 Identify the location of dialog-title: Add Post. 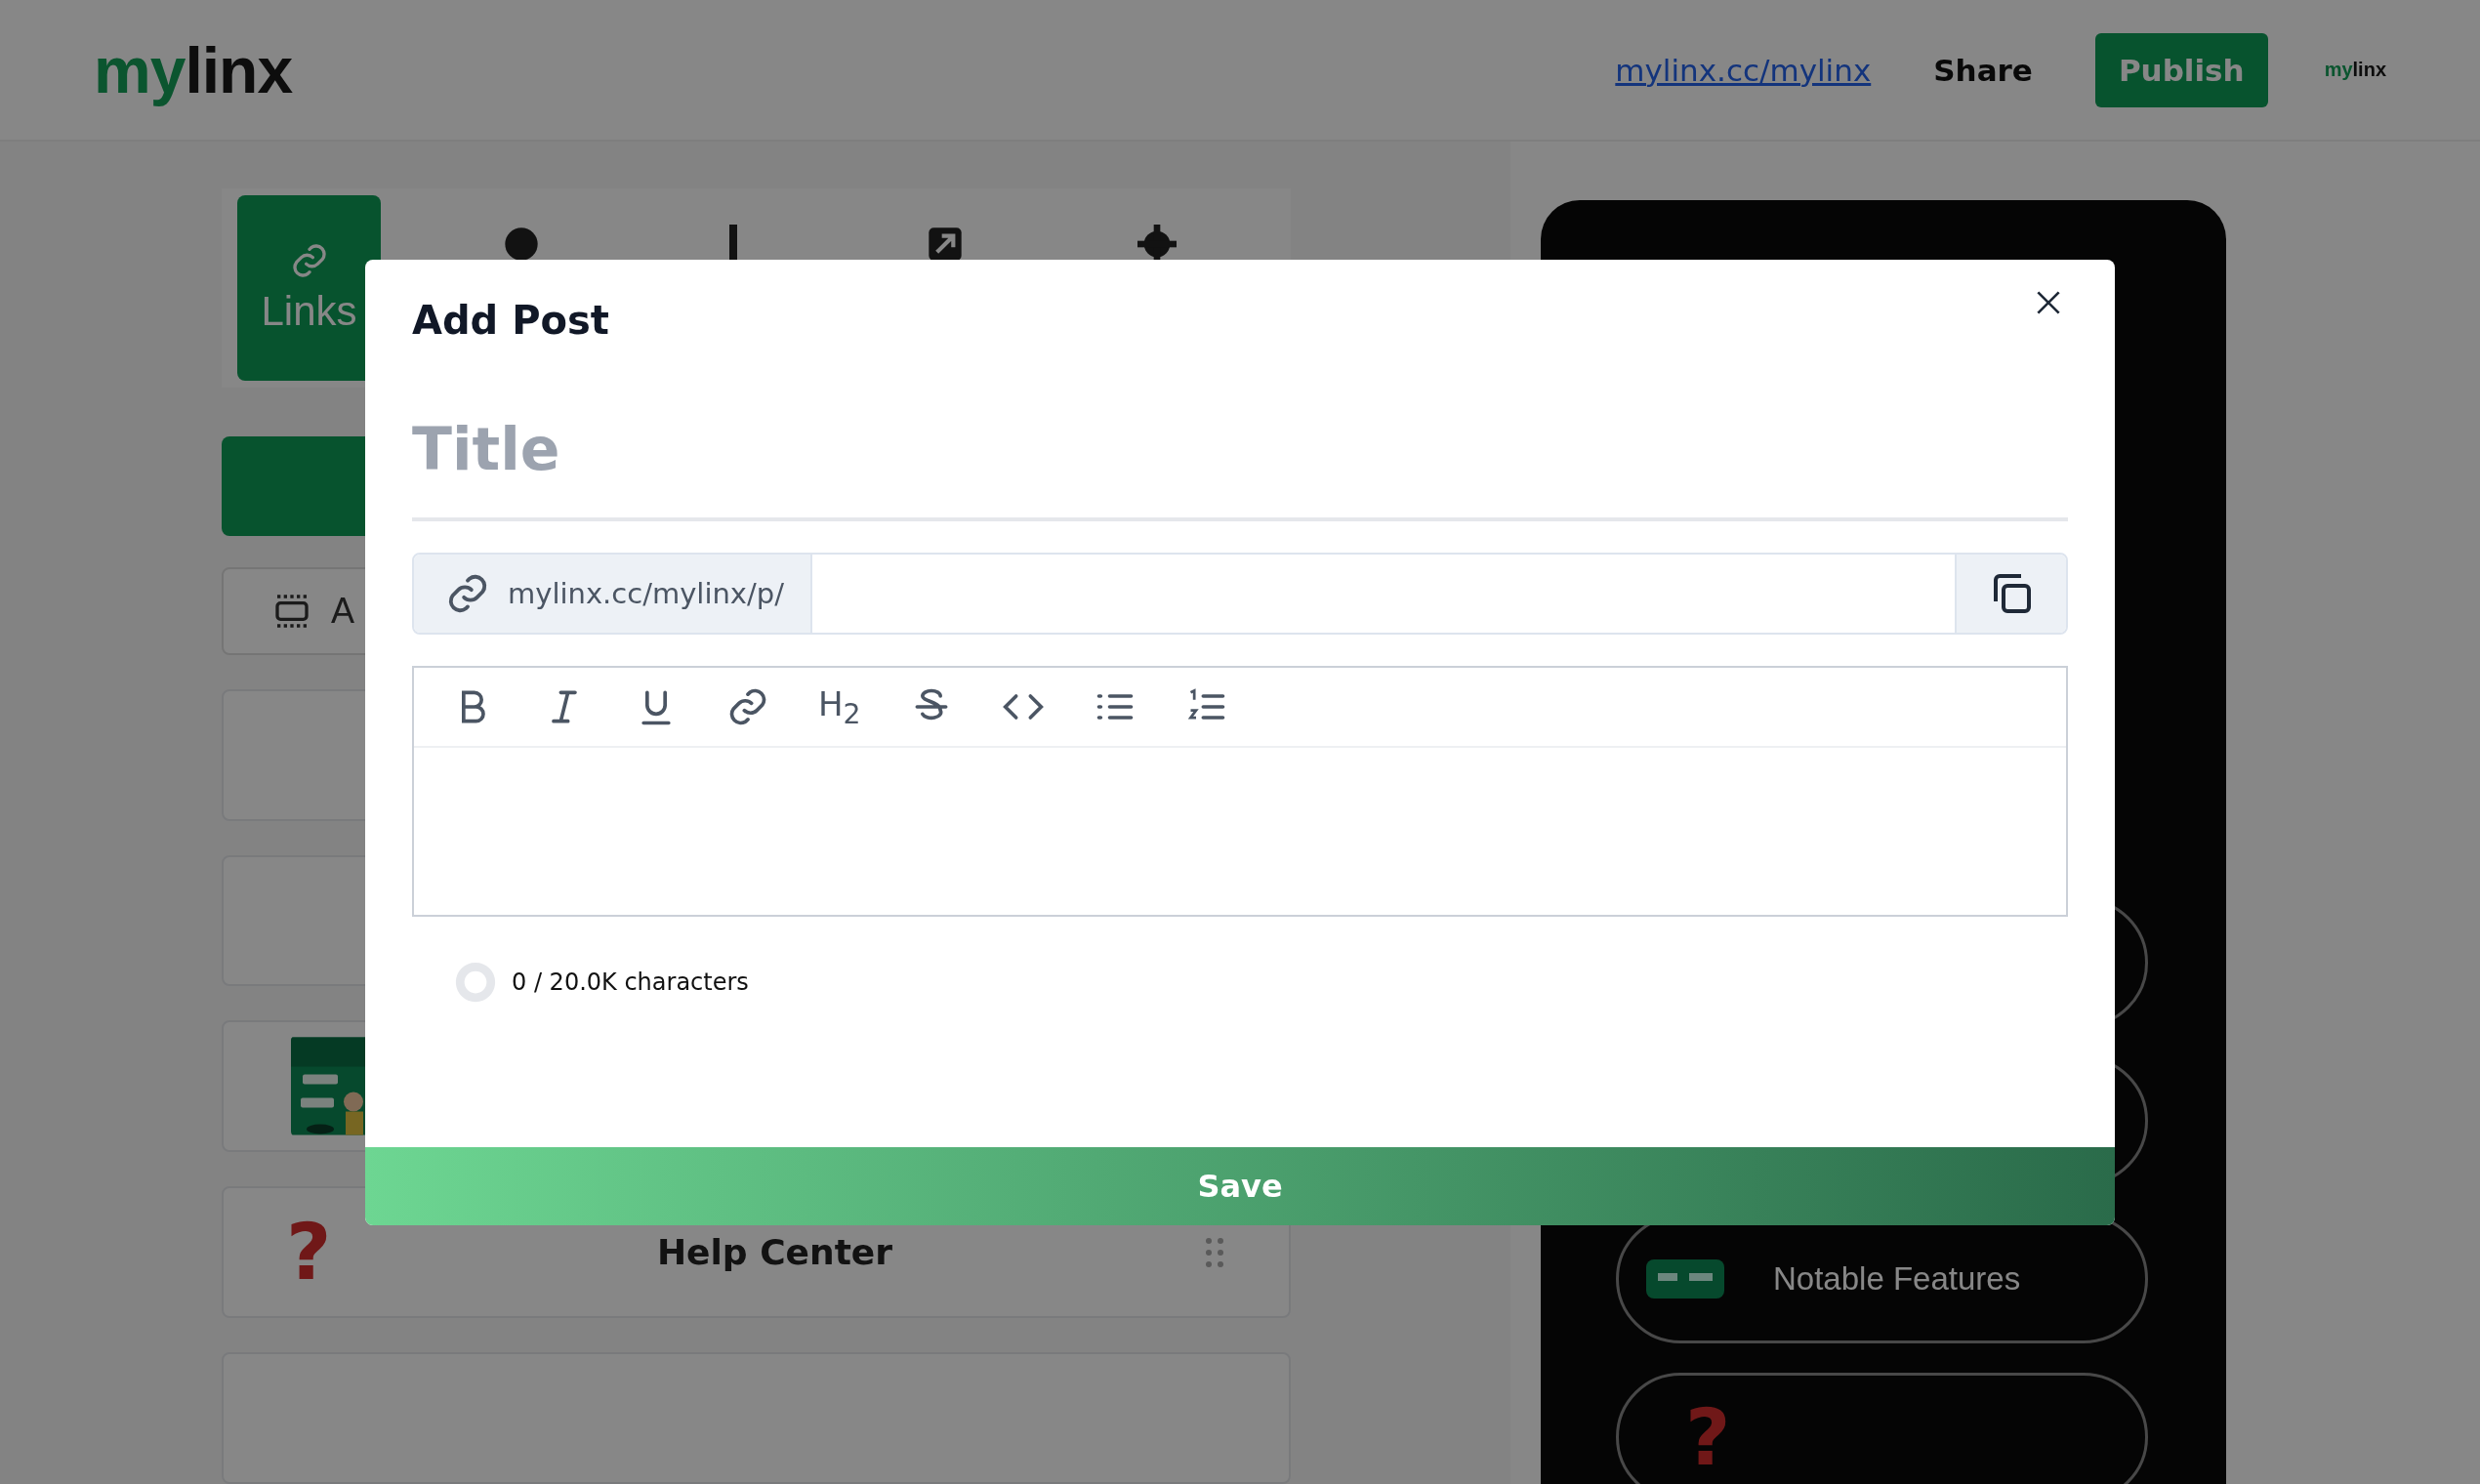
(511, 320).